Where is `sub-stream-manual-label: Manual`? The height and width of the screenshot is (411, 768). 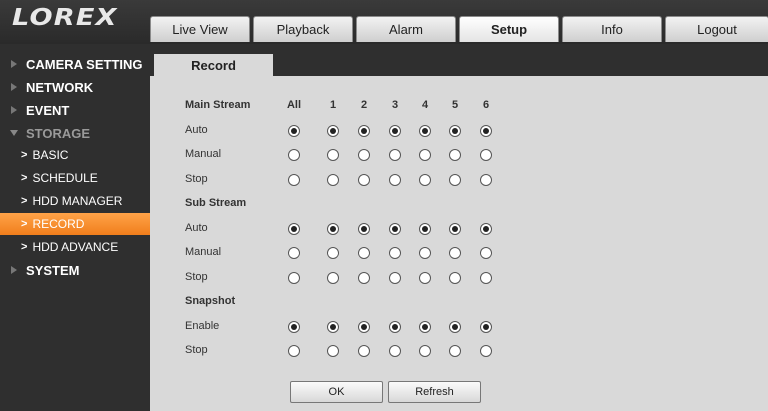
sub-stream-manual-label: Manual is located at coordinates (203, 252).